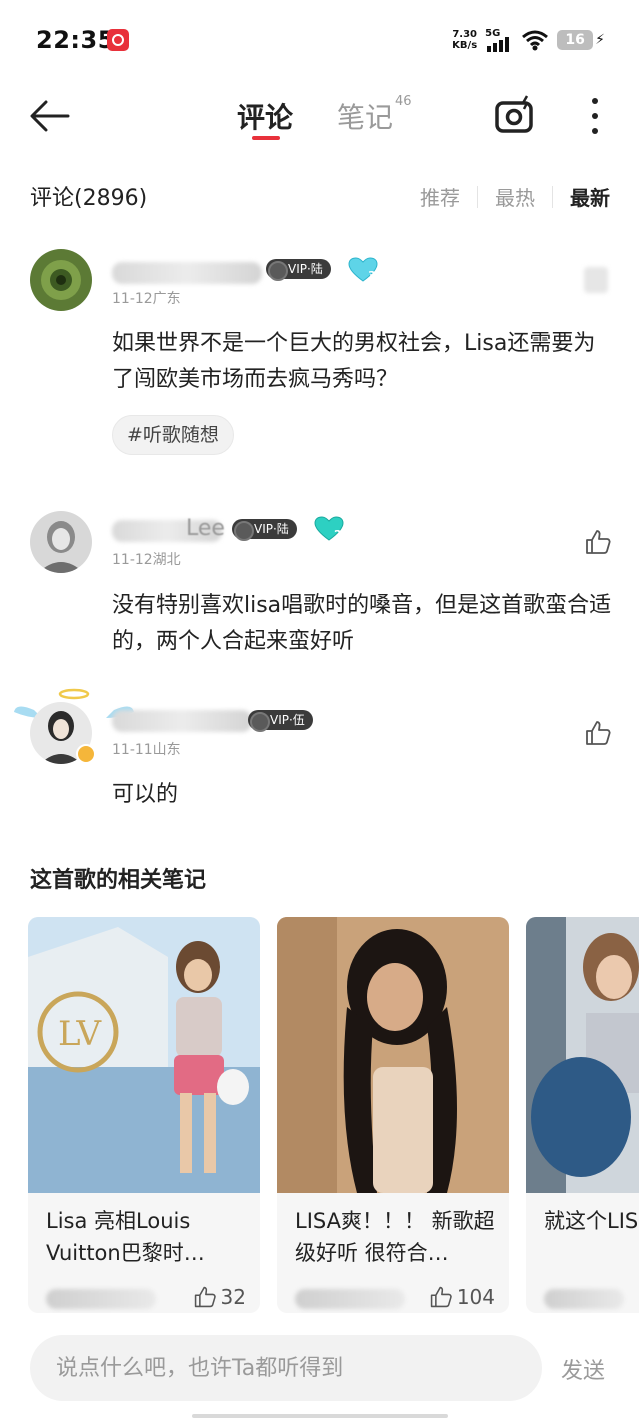 This screenshot has height=1422, width=639. What do you see at coordinates (118, 40) in the screenshot?
I see `netease-music-icon` at bounding box center [118, 40].